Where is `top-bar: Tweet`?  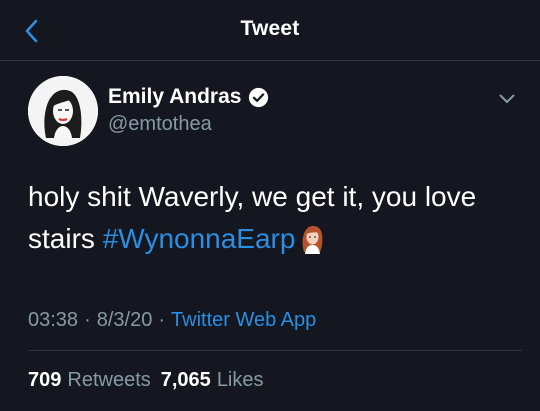 top-bar: Tweet is located at coordinates (270, 30).